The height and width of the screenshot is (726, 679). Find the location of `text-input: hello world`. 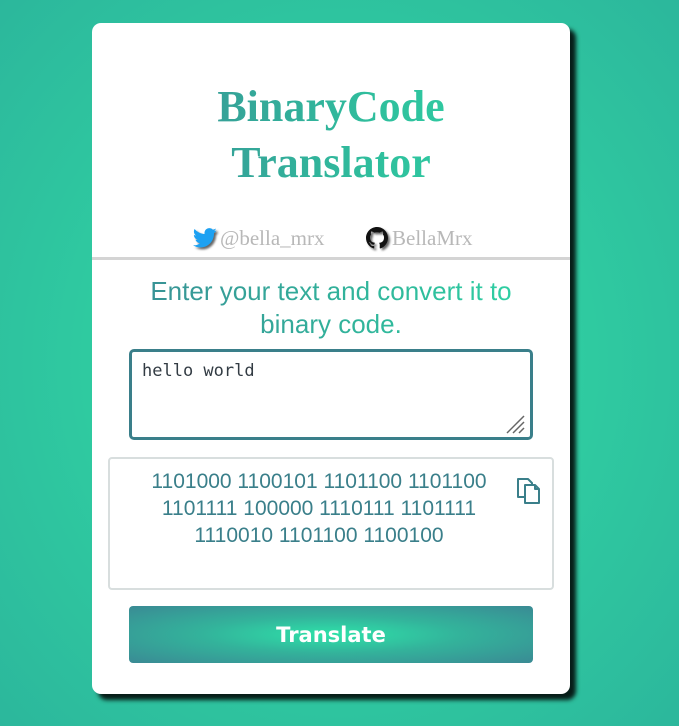

text-input: hello world is located at coordinates (331, 394).